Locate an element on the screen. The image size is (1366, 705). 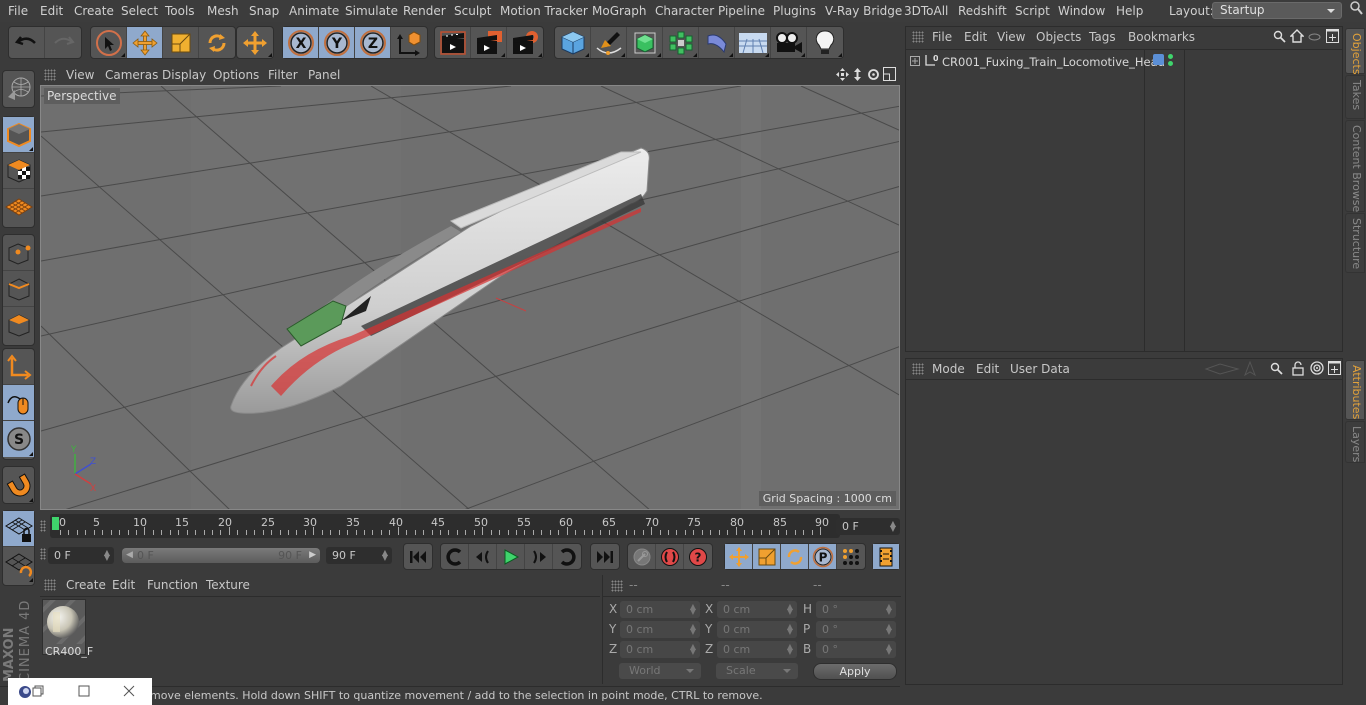
next-frame-button is located at coordinates (539, 556).